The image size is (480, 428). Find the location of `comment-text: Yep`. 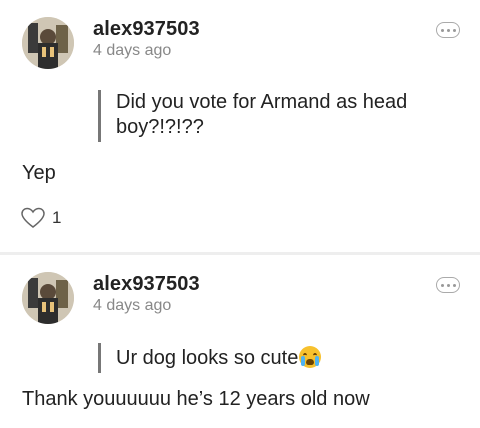

comment-text: Yep is located at coordinates (39, 173).